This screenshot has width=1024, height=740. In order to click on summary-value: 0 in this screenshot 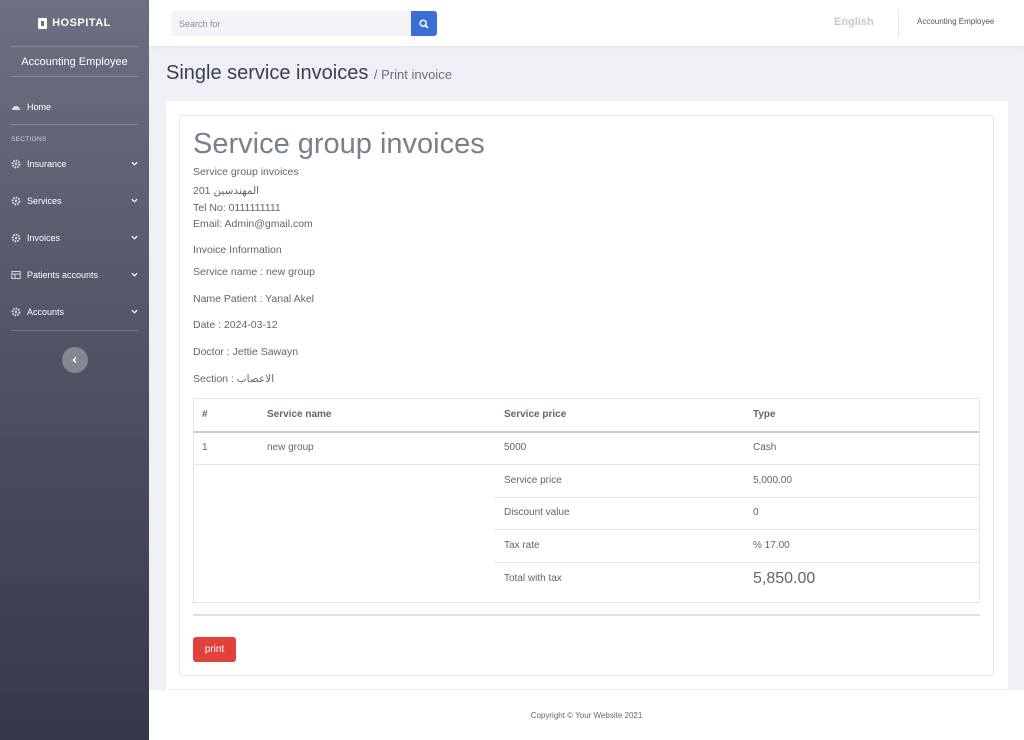, I will do `click(756, 512)`.